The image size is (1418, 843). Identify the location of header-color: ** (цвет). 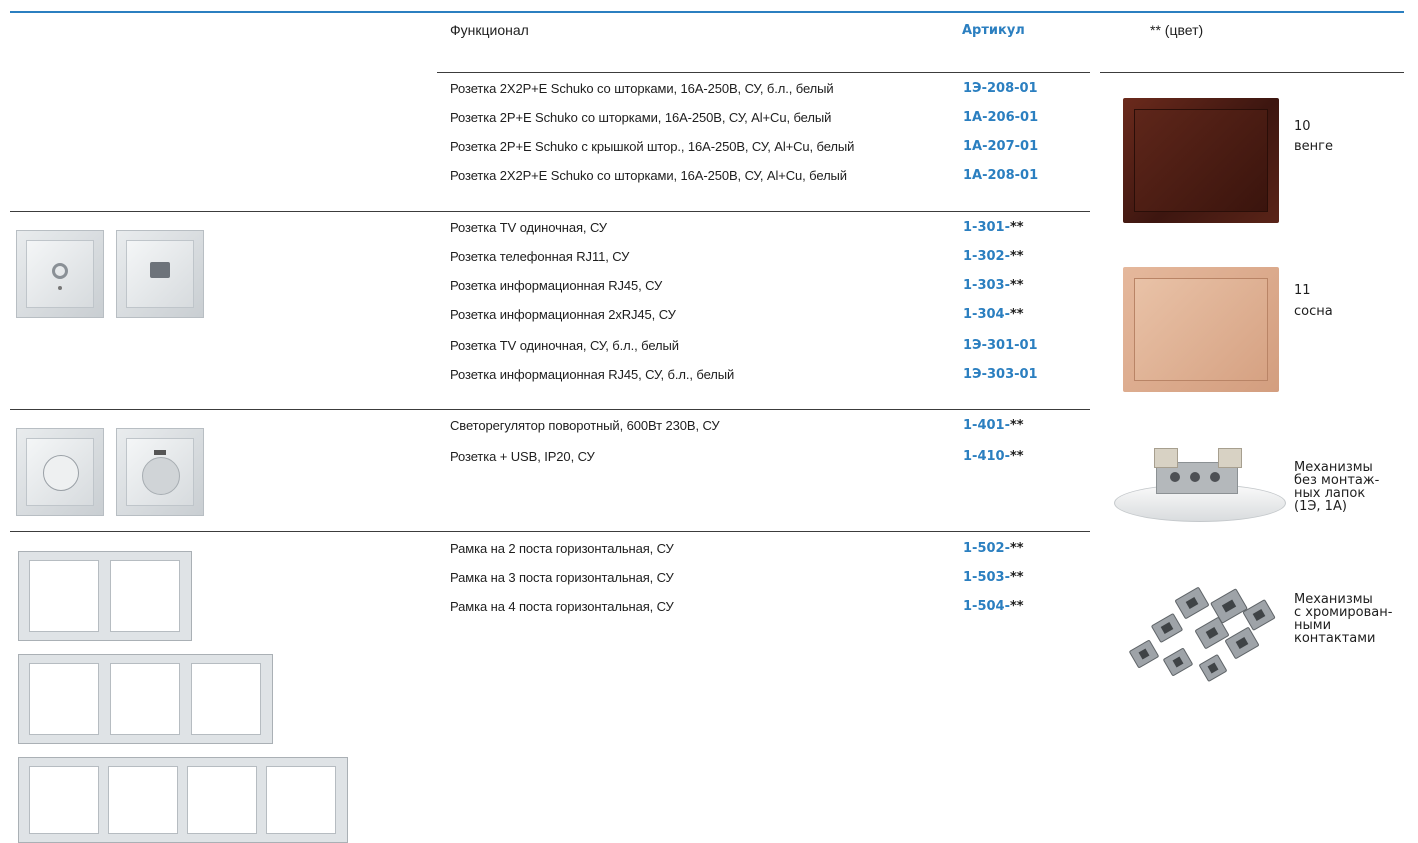
(1177, 30).